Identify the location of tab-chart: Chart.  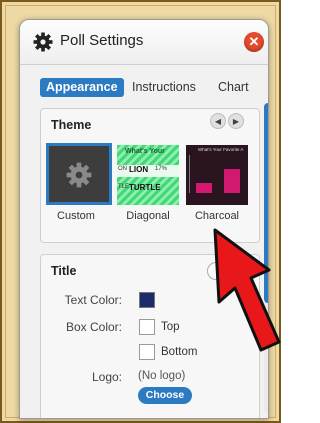
(233, 87).